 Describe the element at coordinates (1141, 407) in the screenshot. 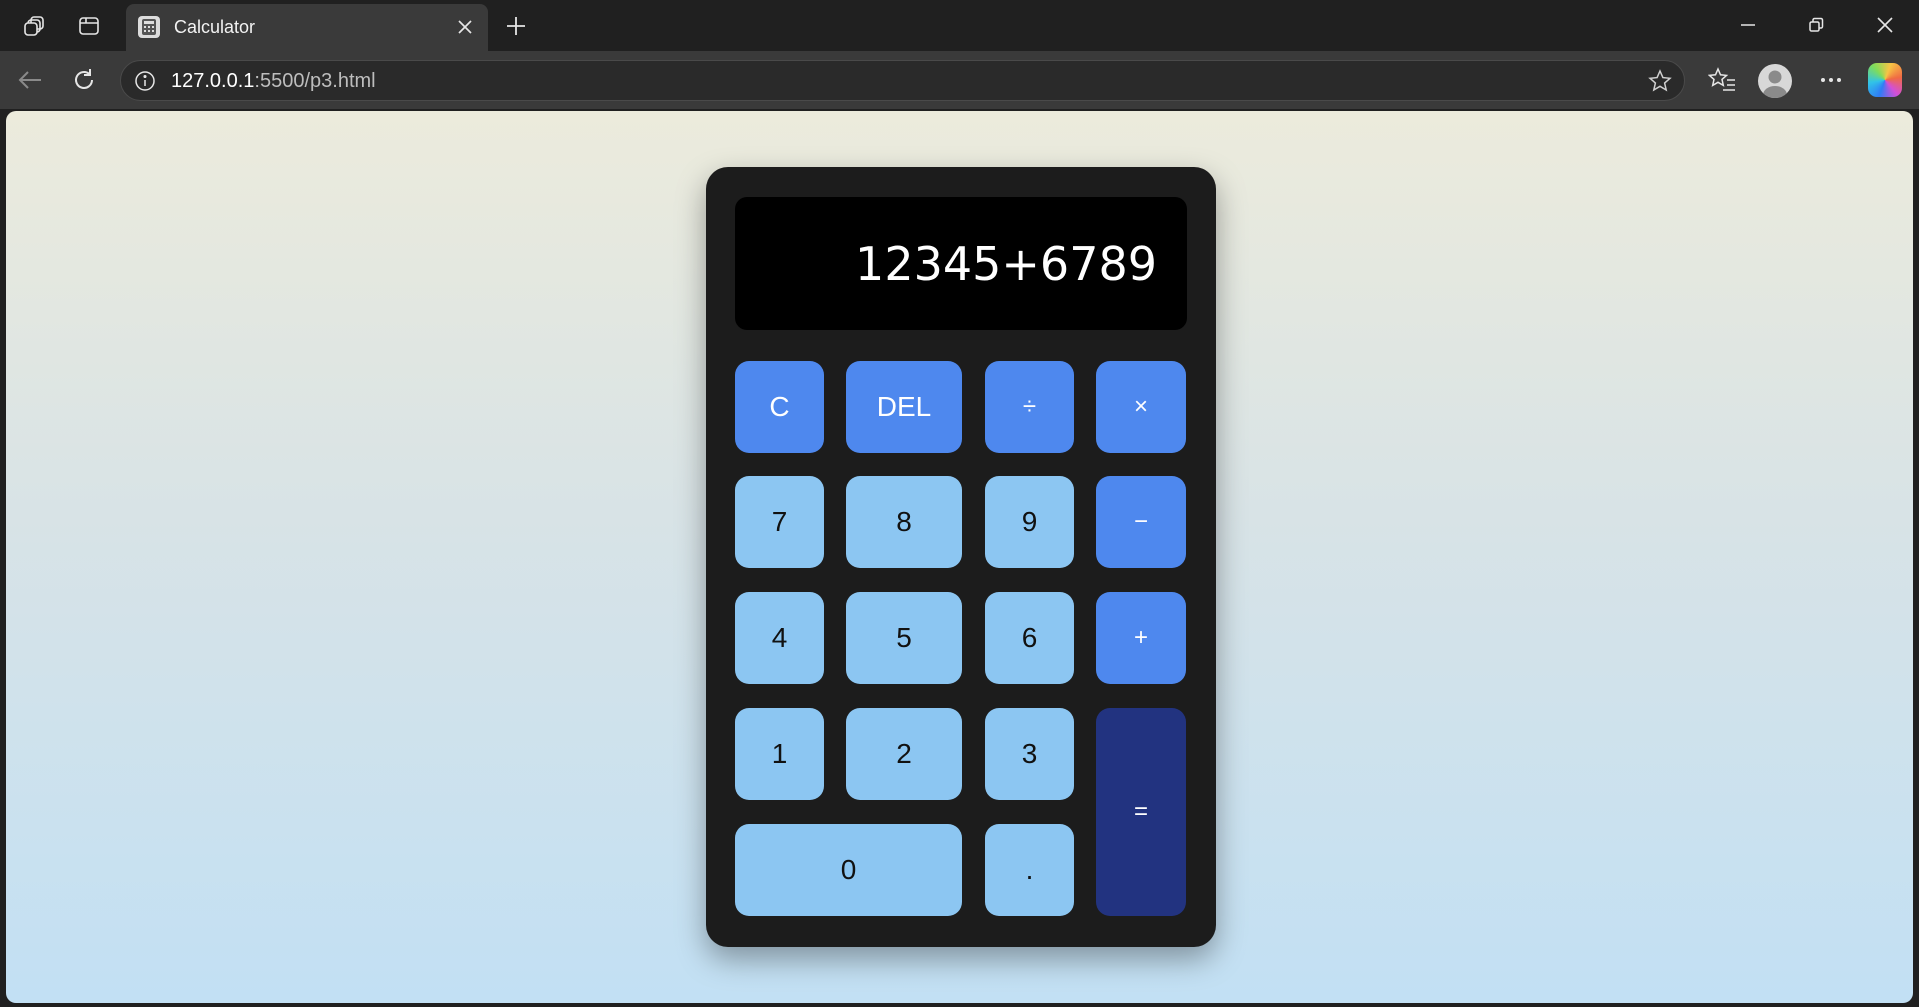

I see `multiply-button: ×` at that location.